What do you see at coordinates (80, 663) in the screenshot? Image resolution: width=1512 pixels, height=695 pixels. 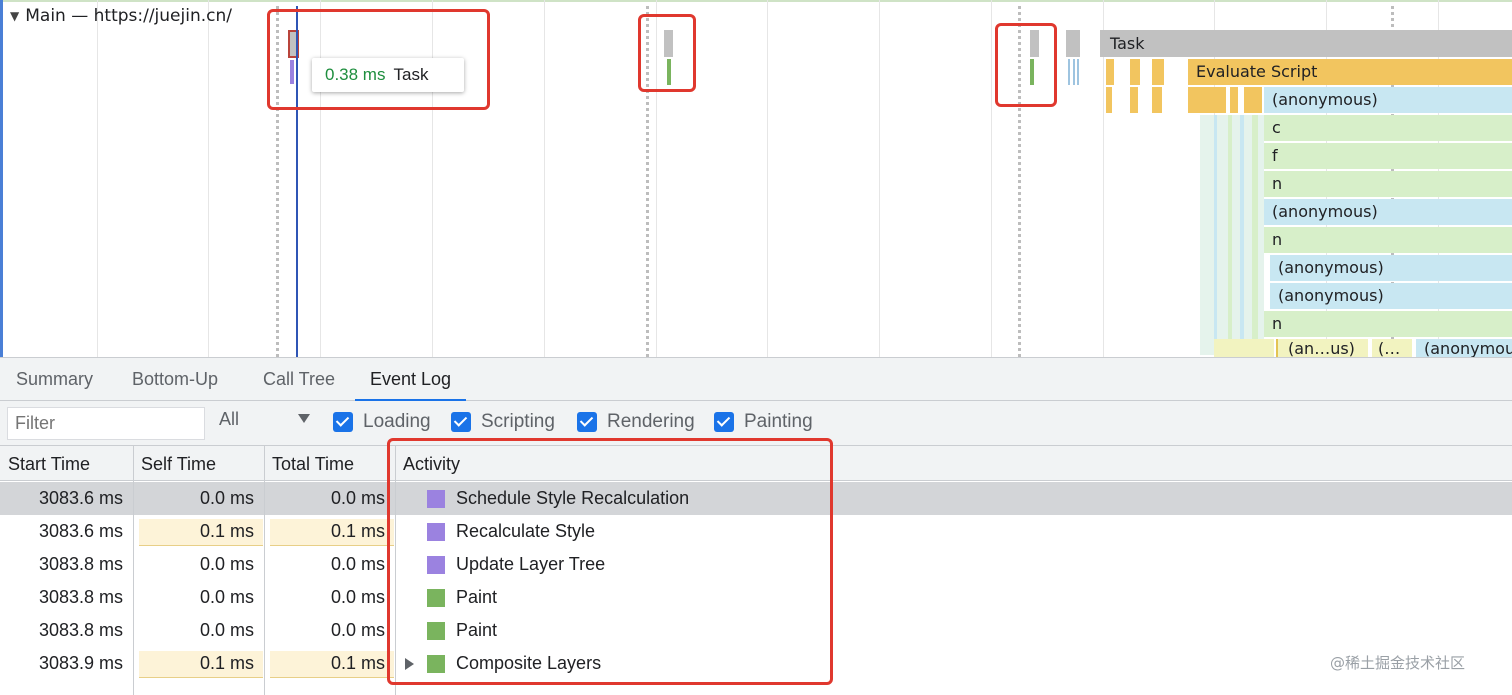 I see `start-time-cell: 3083.9 ms` at bounding box center [80, 663].